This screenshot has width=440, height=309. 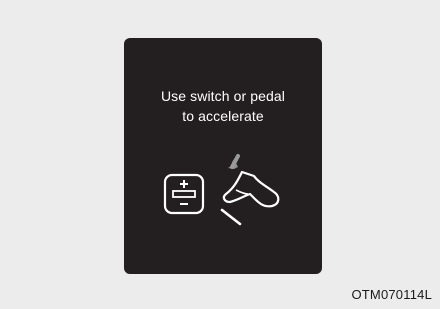 I want to click on figure-code: OTM070114L, so click(x=391, y=294).